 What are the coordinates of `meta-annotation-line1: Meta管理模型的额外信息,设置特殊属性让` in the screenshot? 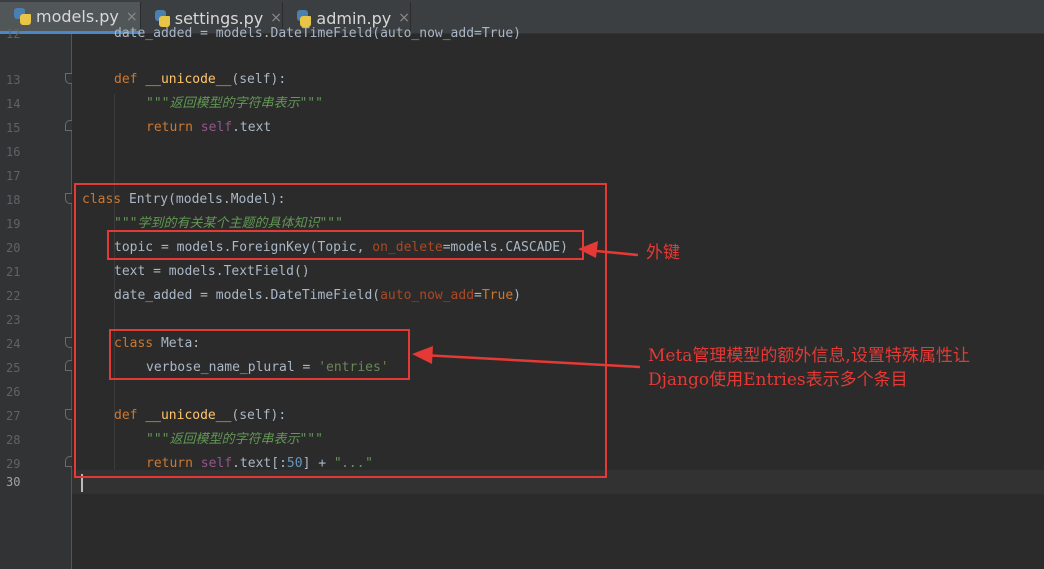 It's located at (809, 356).